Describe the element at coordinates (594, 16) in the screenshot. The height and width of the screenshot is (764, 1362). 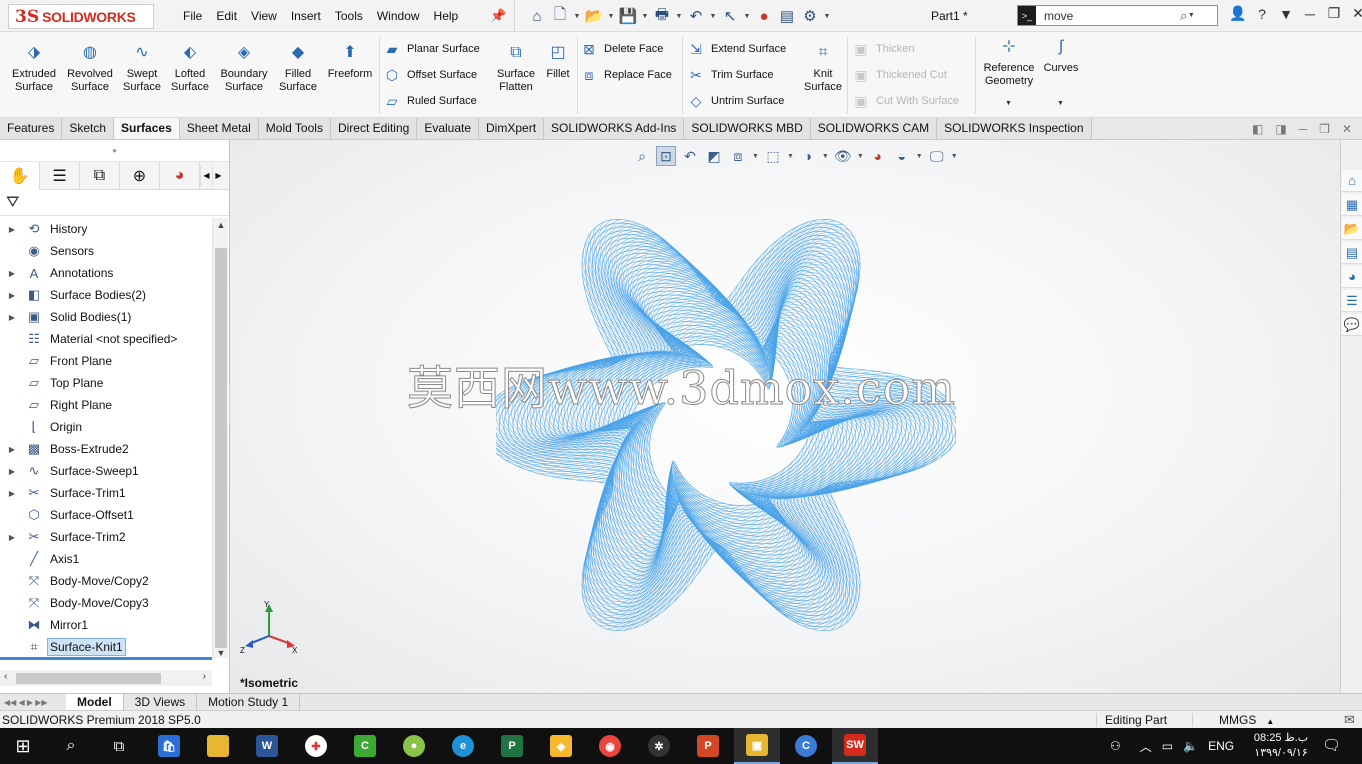
I see `open-folder-icon: 📂` at that location.